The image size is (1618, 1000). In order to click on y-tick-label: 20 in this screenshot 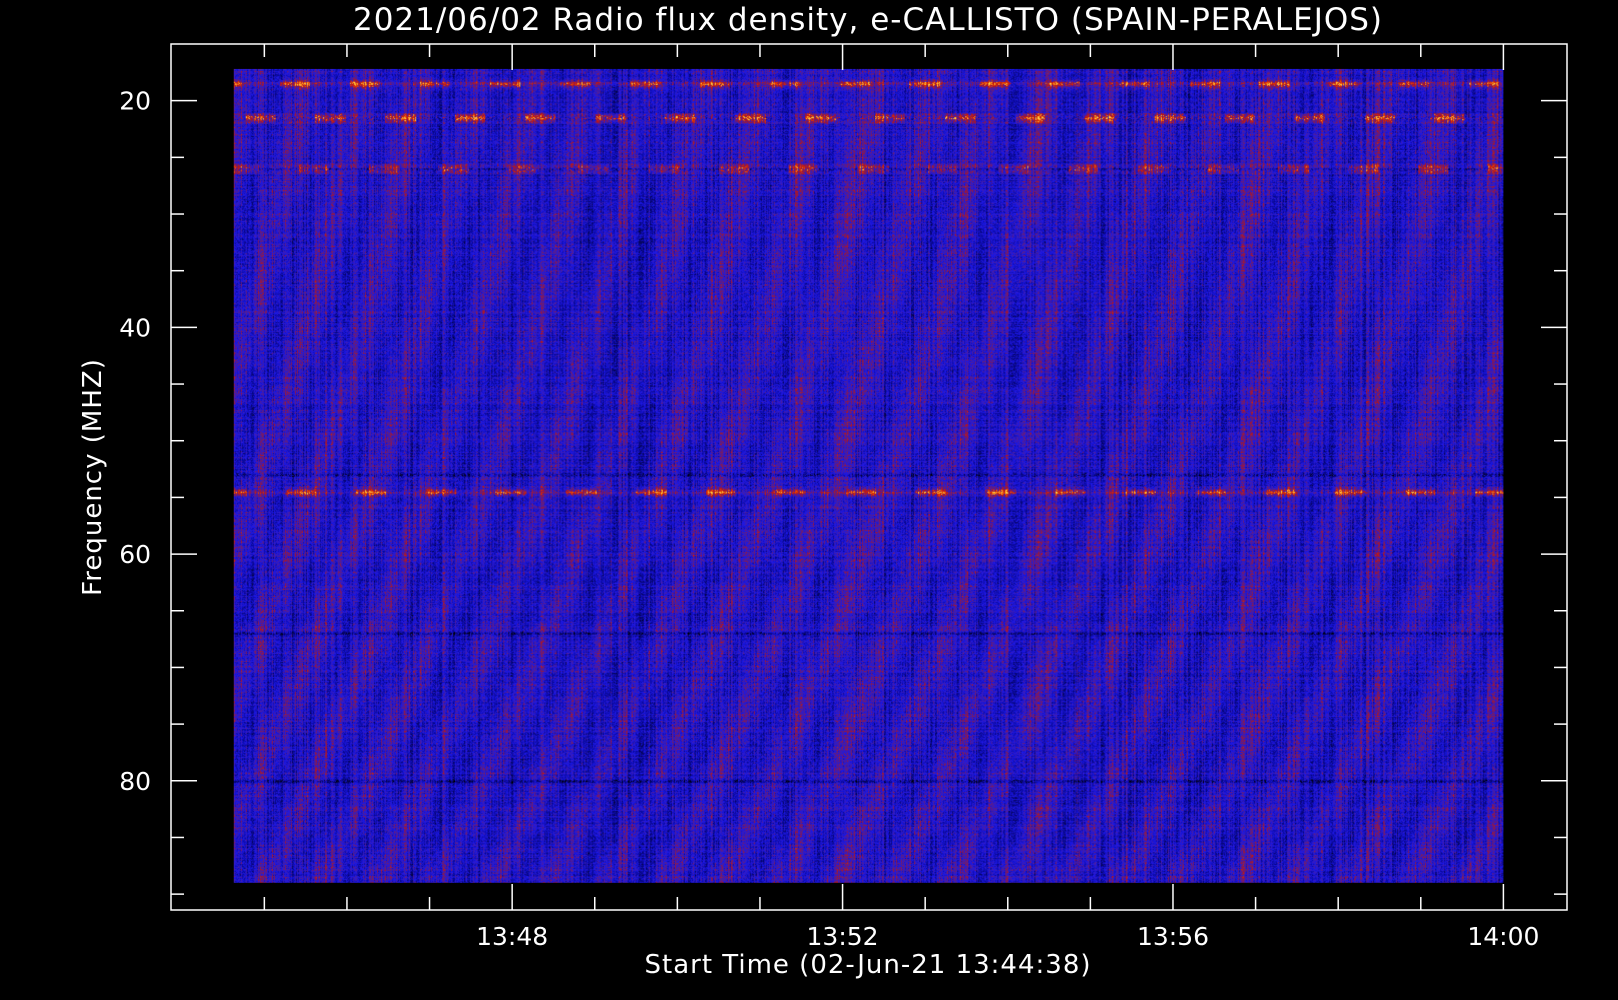, I will do `click(135, 101)`.